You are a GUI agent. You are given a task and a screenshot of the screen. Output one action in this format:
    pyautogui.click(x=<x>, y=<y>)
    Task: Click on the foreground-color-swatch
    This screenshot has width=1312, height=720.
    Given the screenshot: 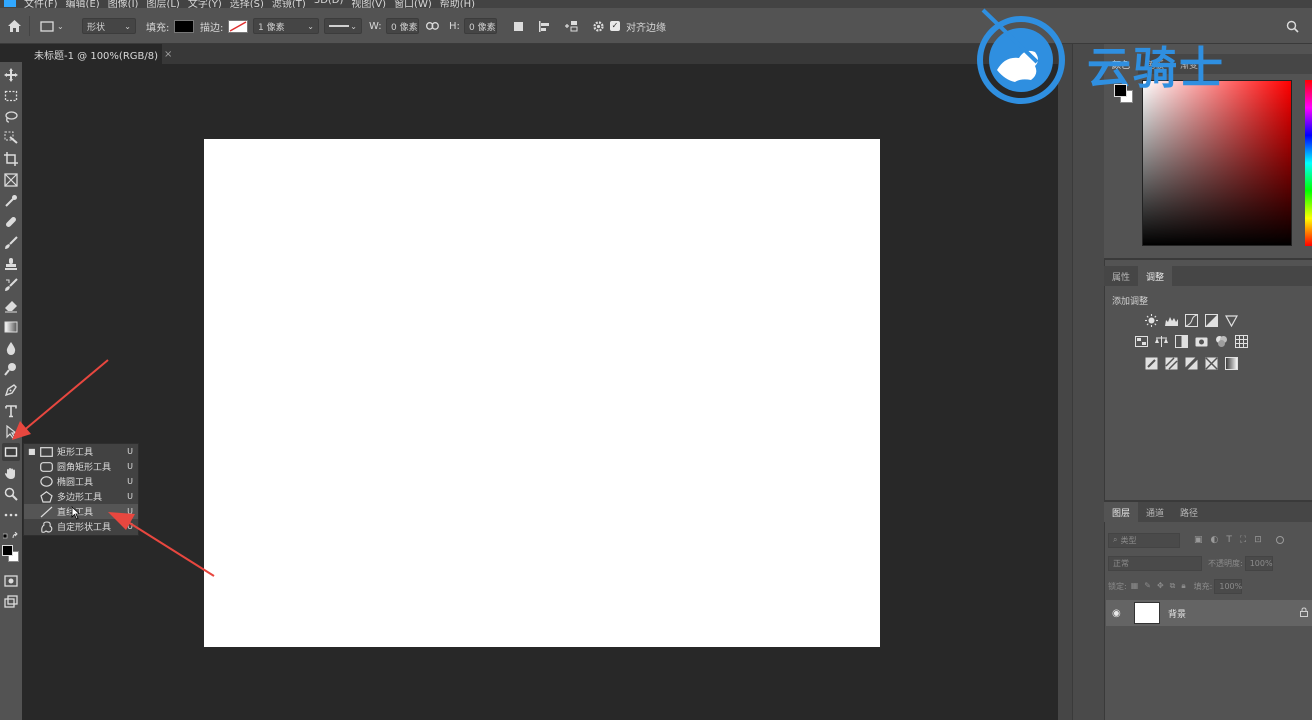 What is the action you would take?
    pyautogui.click(x=7, y=550)
    